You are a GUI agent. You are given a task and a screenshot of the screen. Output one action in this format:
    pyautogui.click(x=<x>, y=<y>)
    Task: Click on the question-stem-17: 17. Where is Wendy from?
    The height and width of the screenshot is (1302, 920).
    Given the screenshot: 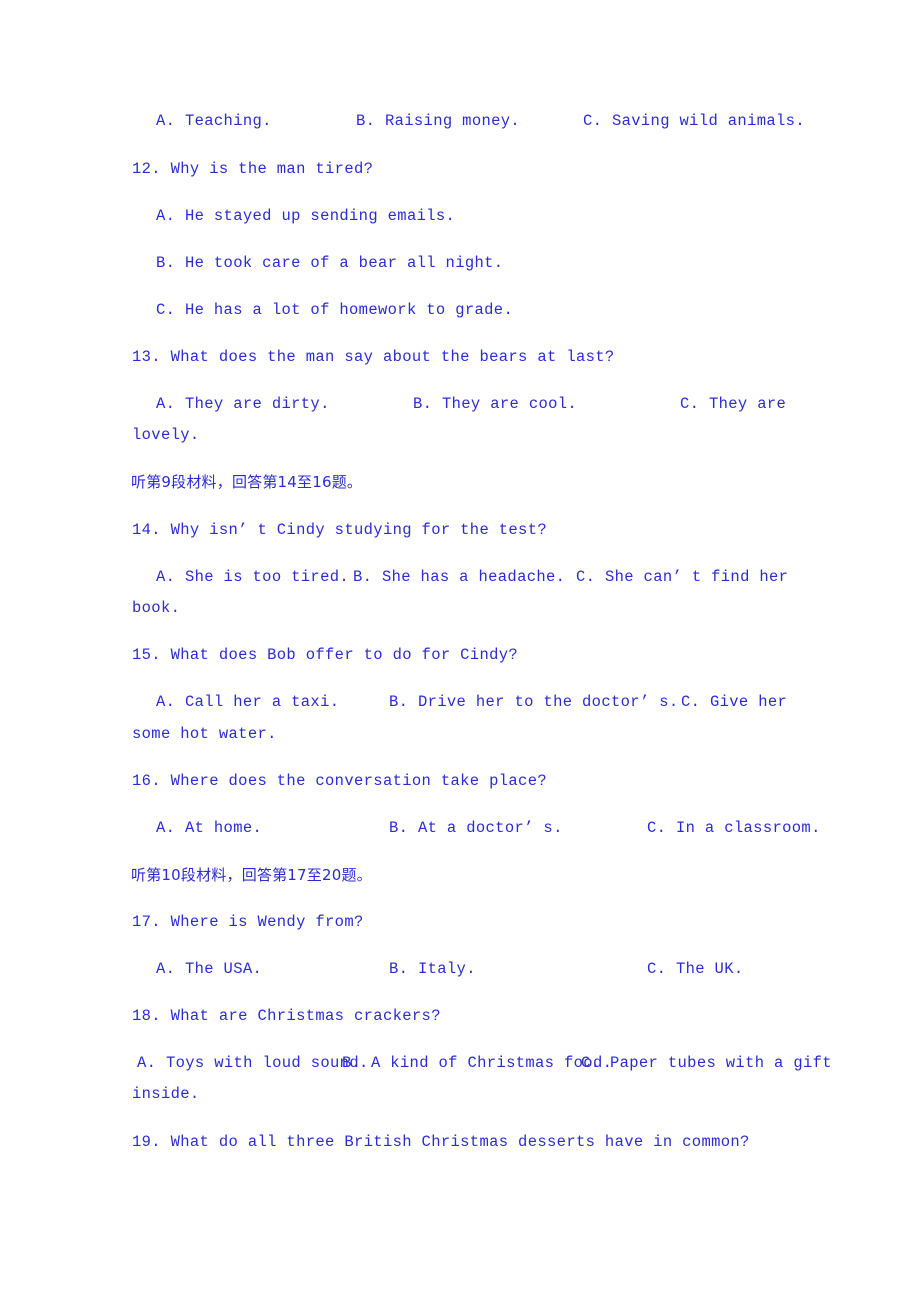 What is the action you would take?
    pyautogui.click(x=248, y=922)
    